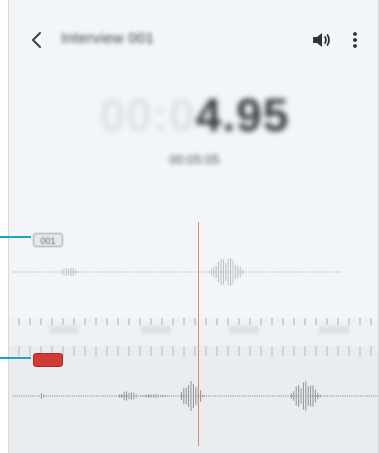 The height and width of the screenshot is (453, 379). Describe the element at coordinates (193, 40) in the screenshot. I see `top-app-bar: Interview 001` at that location.